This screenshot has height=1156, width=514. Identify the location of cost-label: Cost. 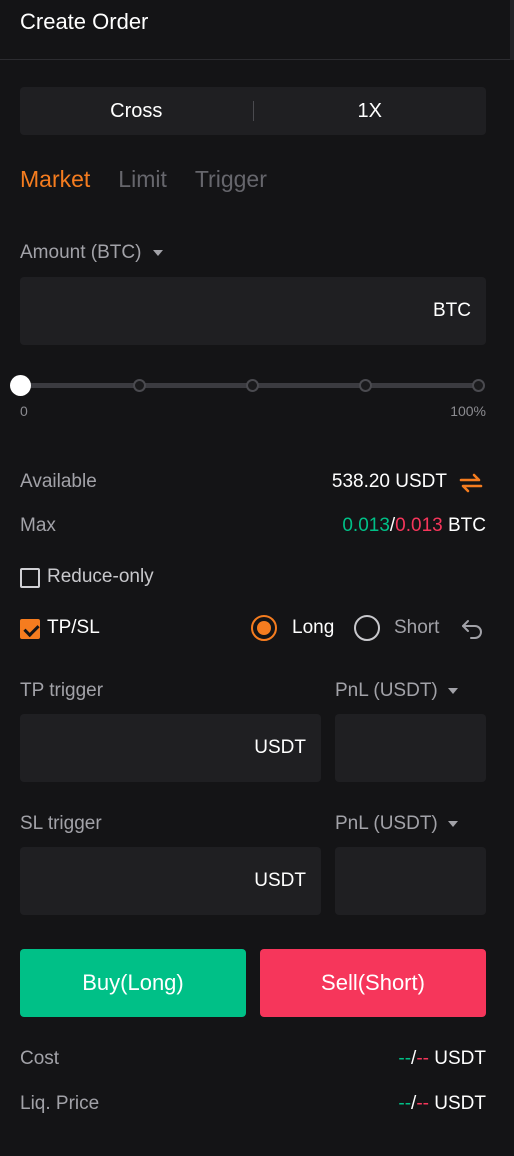
(40, 1058).